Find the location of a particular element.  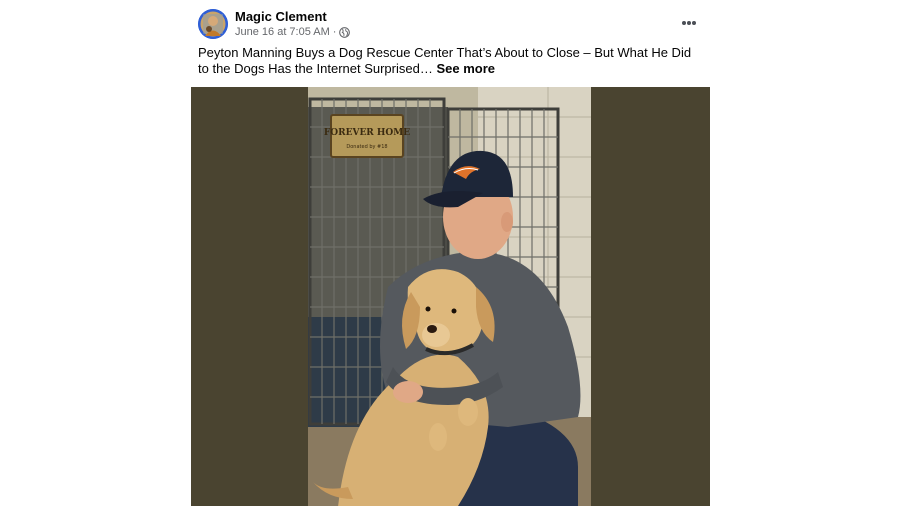

author-avatar is located at coordinates (213, 24).